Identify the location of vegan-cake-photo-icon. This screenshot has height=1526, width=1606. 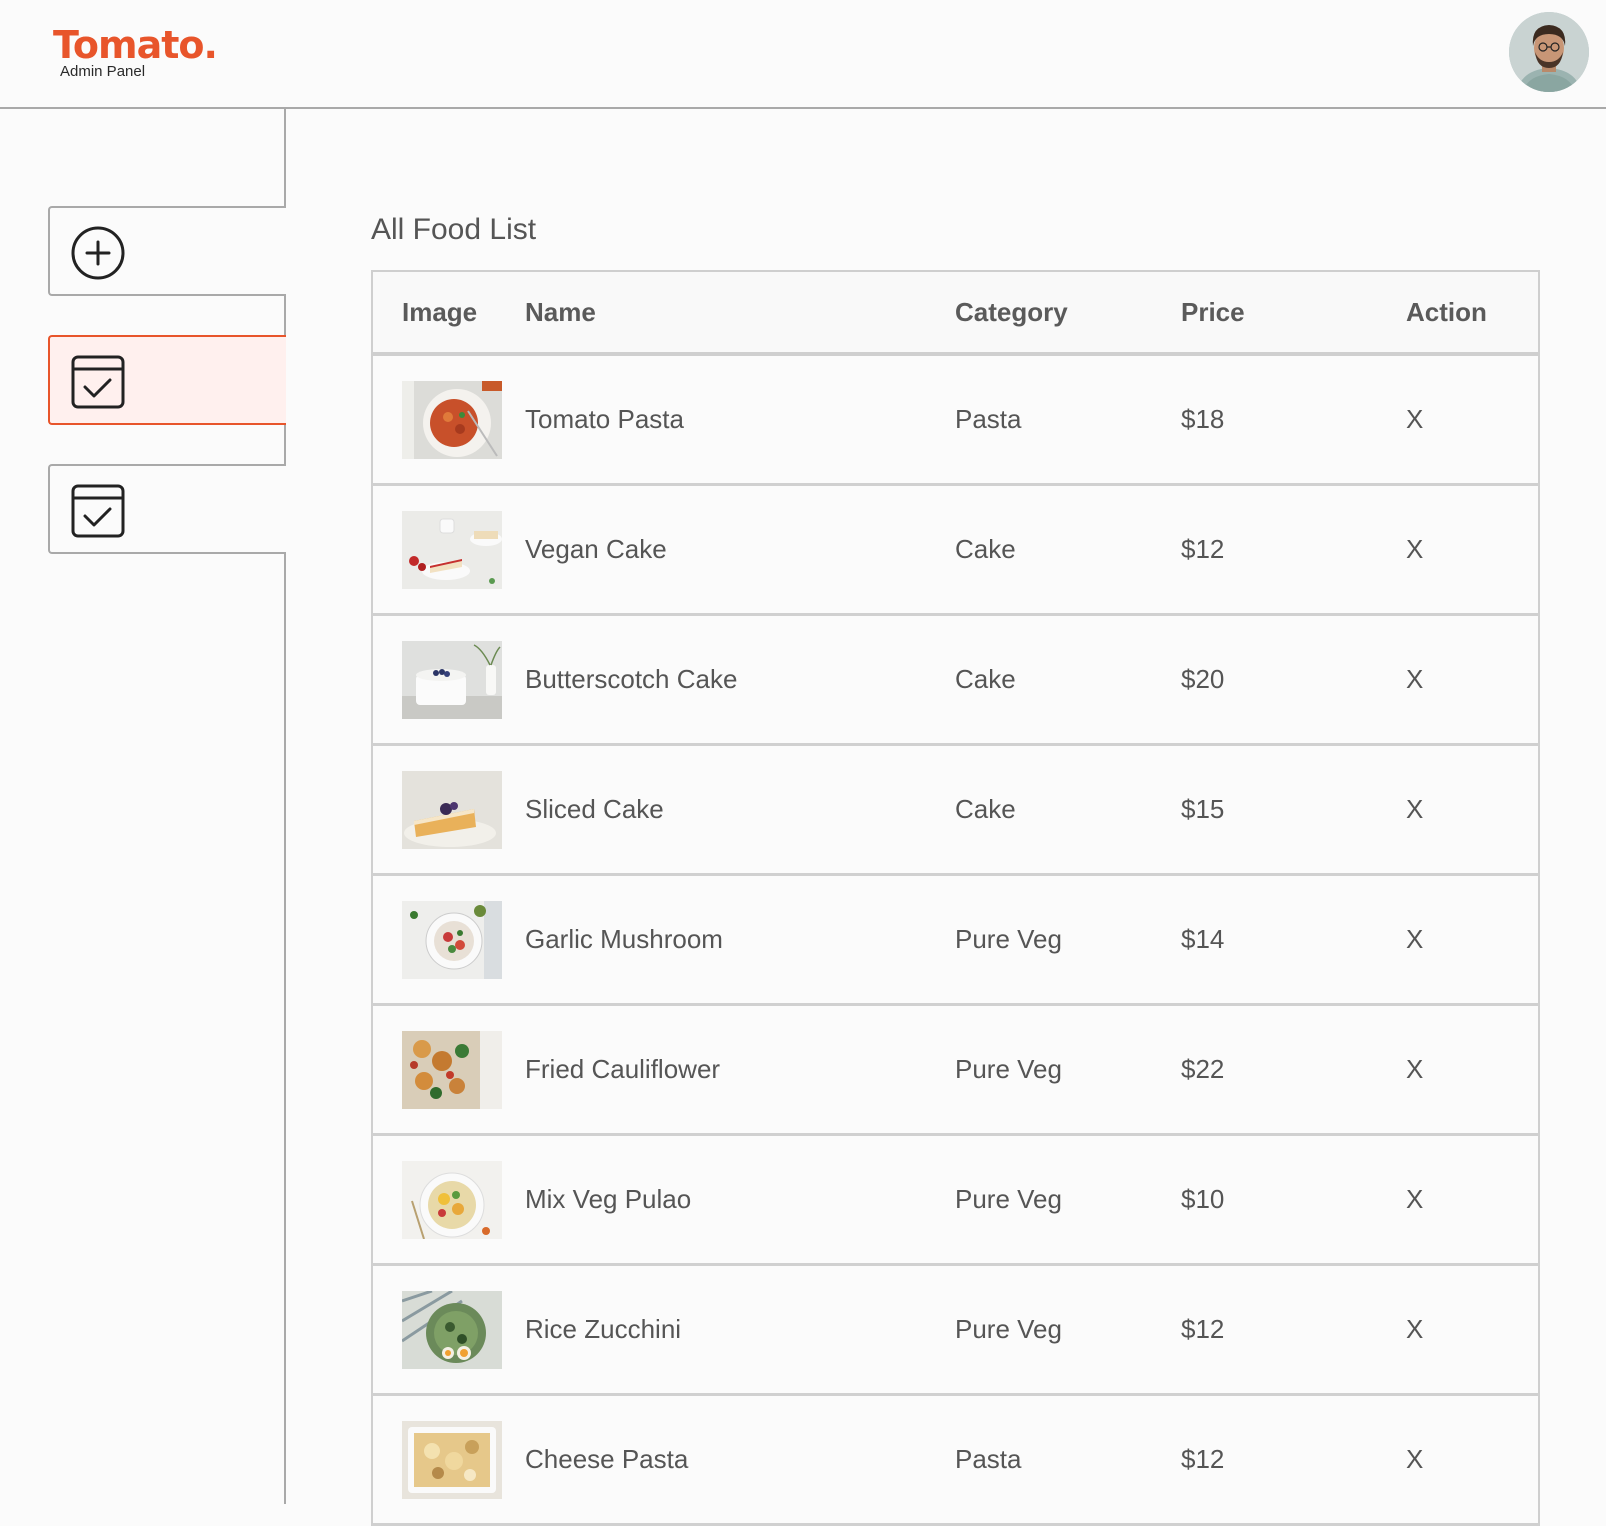
(452, 549).